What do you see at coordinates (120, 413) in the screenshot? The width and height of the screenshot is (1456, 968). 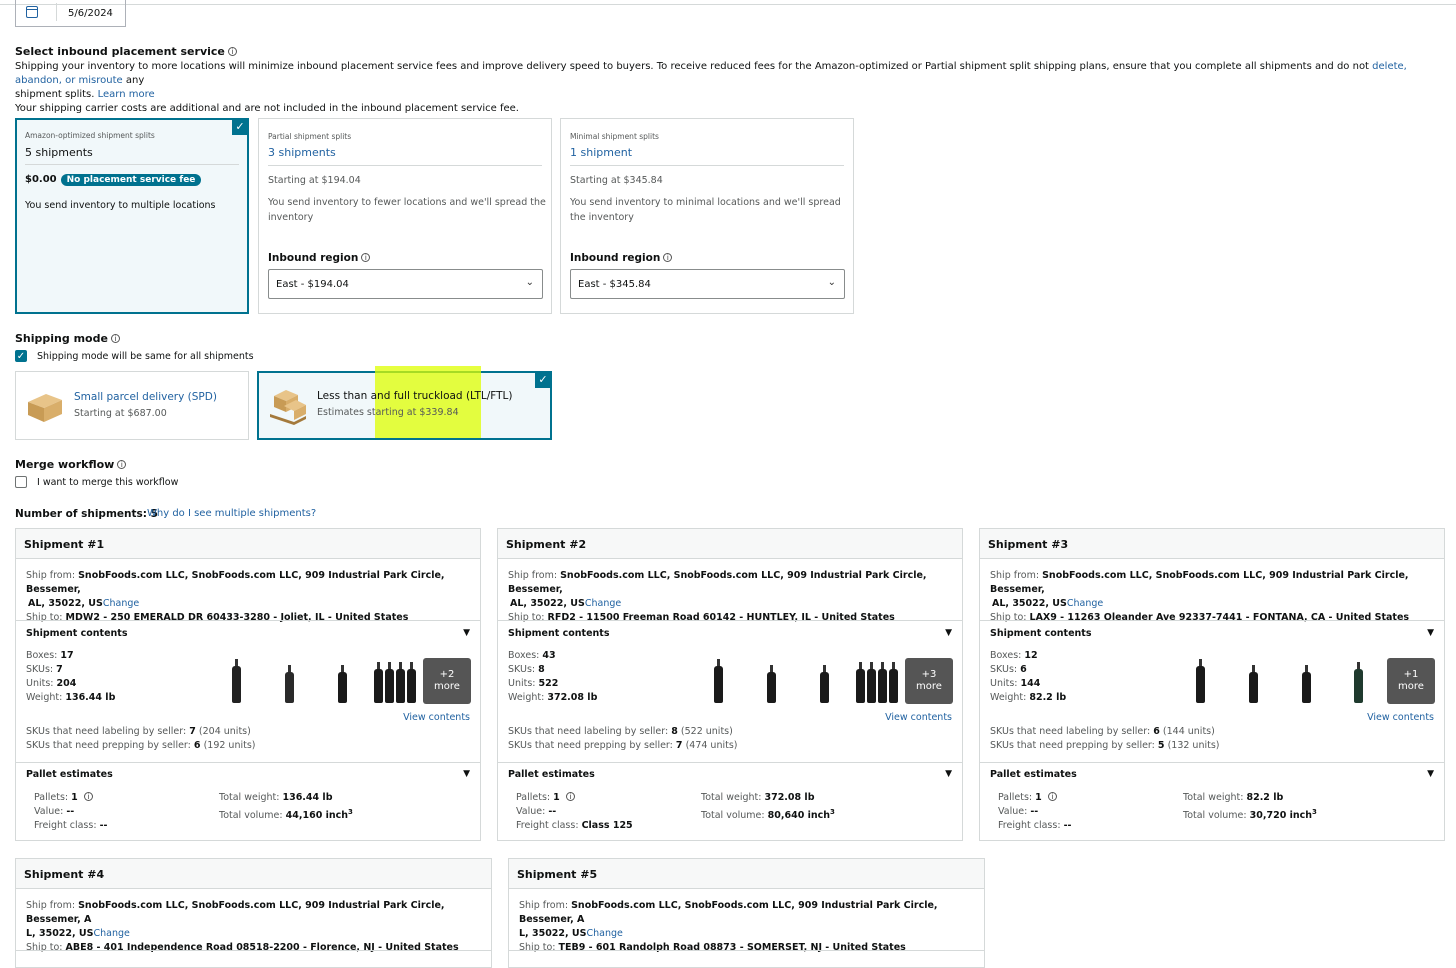 I see `spd-price: Starting at $687.00` at bounding box center [120, 413].